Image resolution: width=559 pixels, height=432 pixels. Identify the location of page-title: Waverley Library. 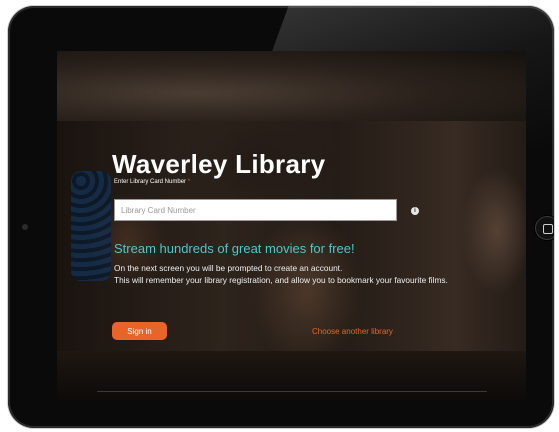
(219, 164).